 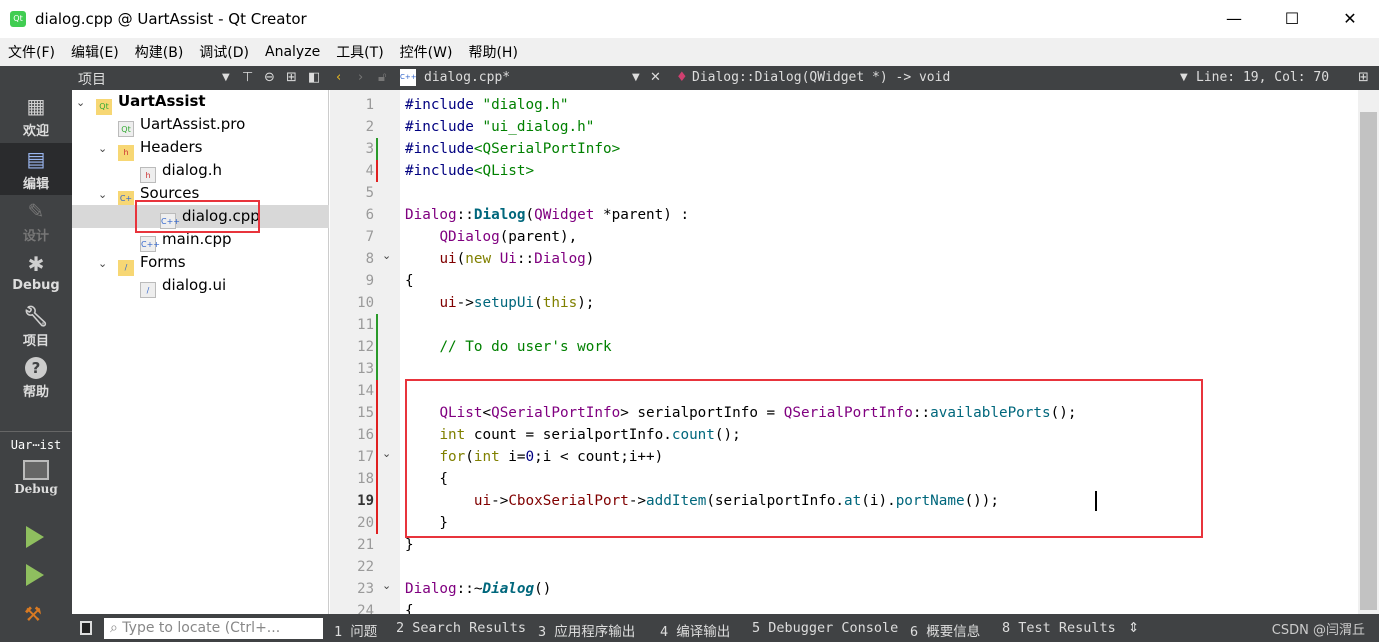 What do you see at coordinates (369, 281) in the screenshot?
I see `line-number: 9` at bounding box center [369, 281].